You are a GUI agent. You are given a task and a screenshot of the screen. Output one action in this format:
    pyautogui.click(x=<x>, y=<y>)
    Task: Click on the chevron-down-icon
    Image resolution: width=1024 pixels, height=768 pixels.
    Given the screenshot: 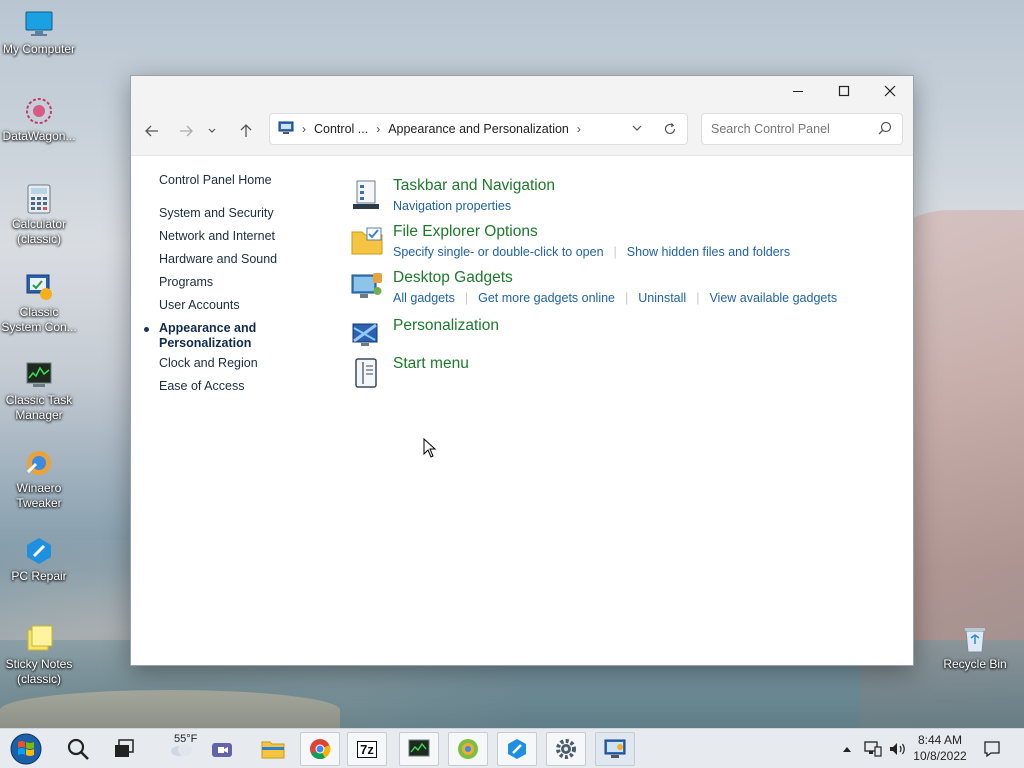 What is the action you would take?
    pyautogui.click(x=212, y=130)
    